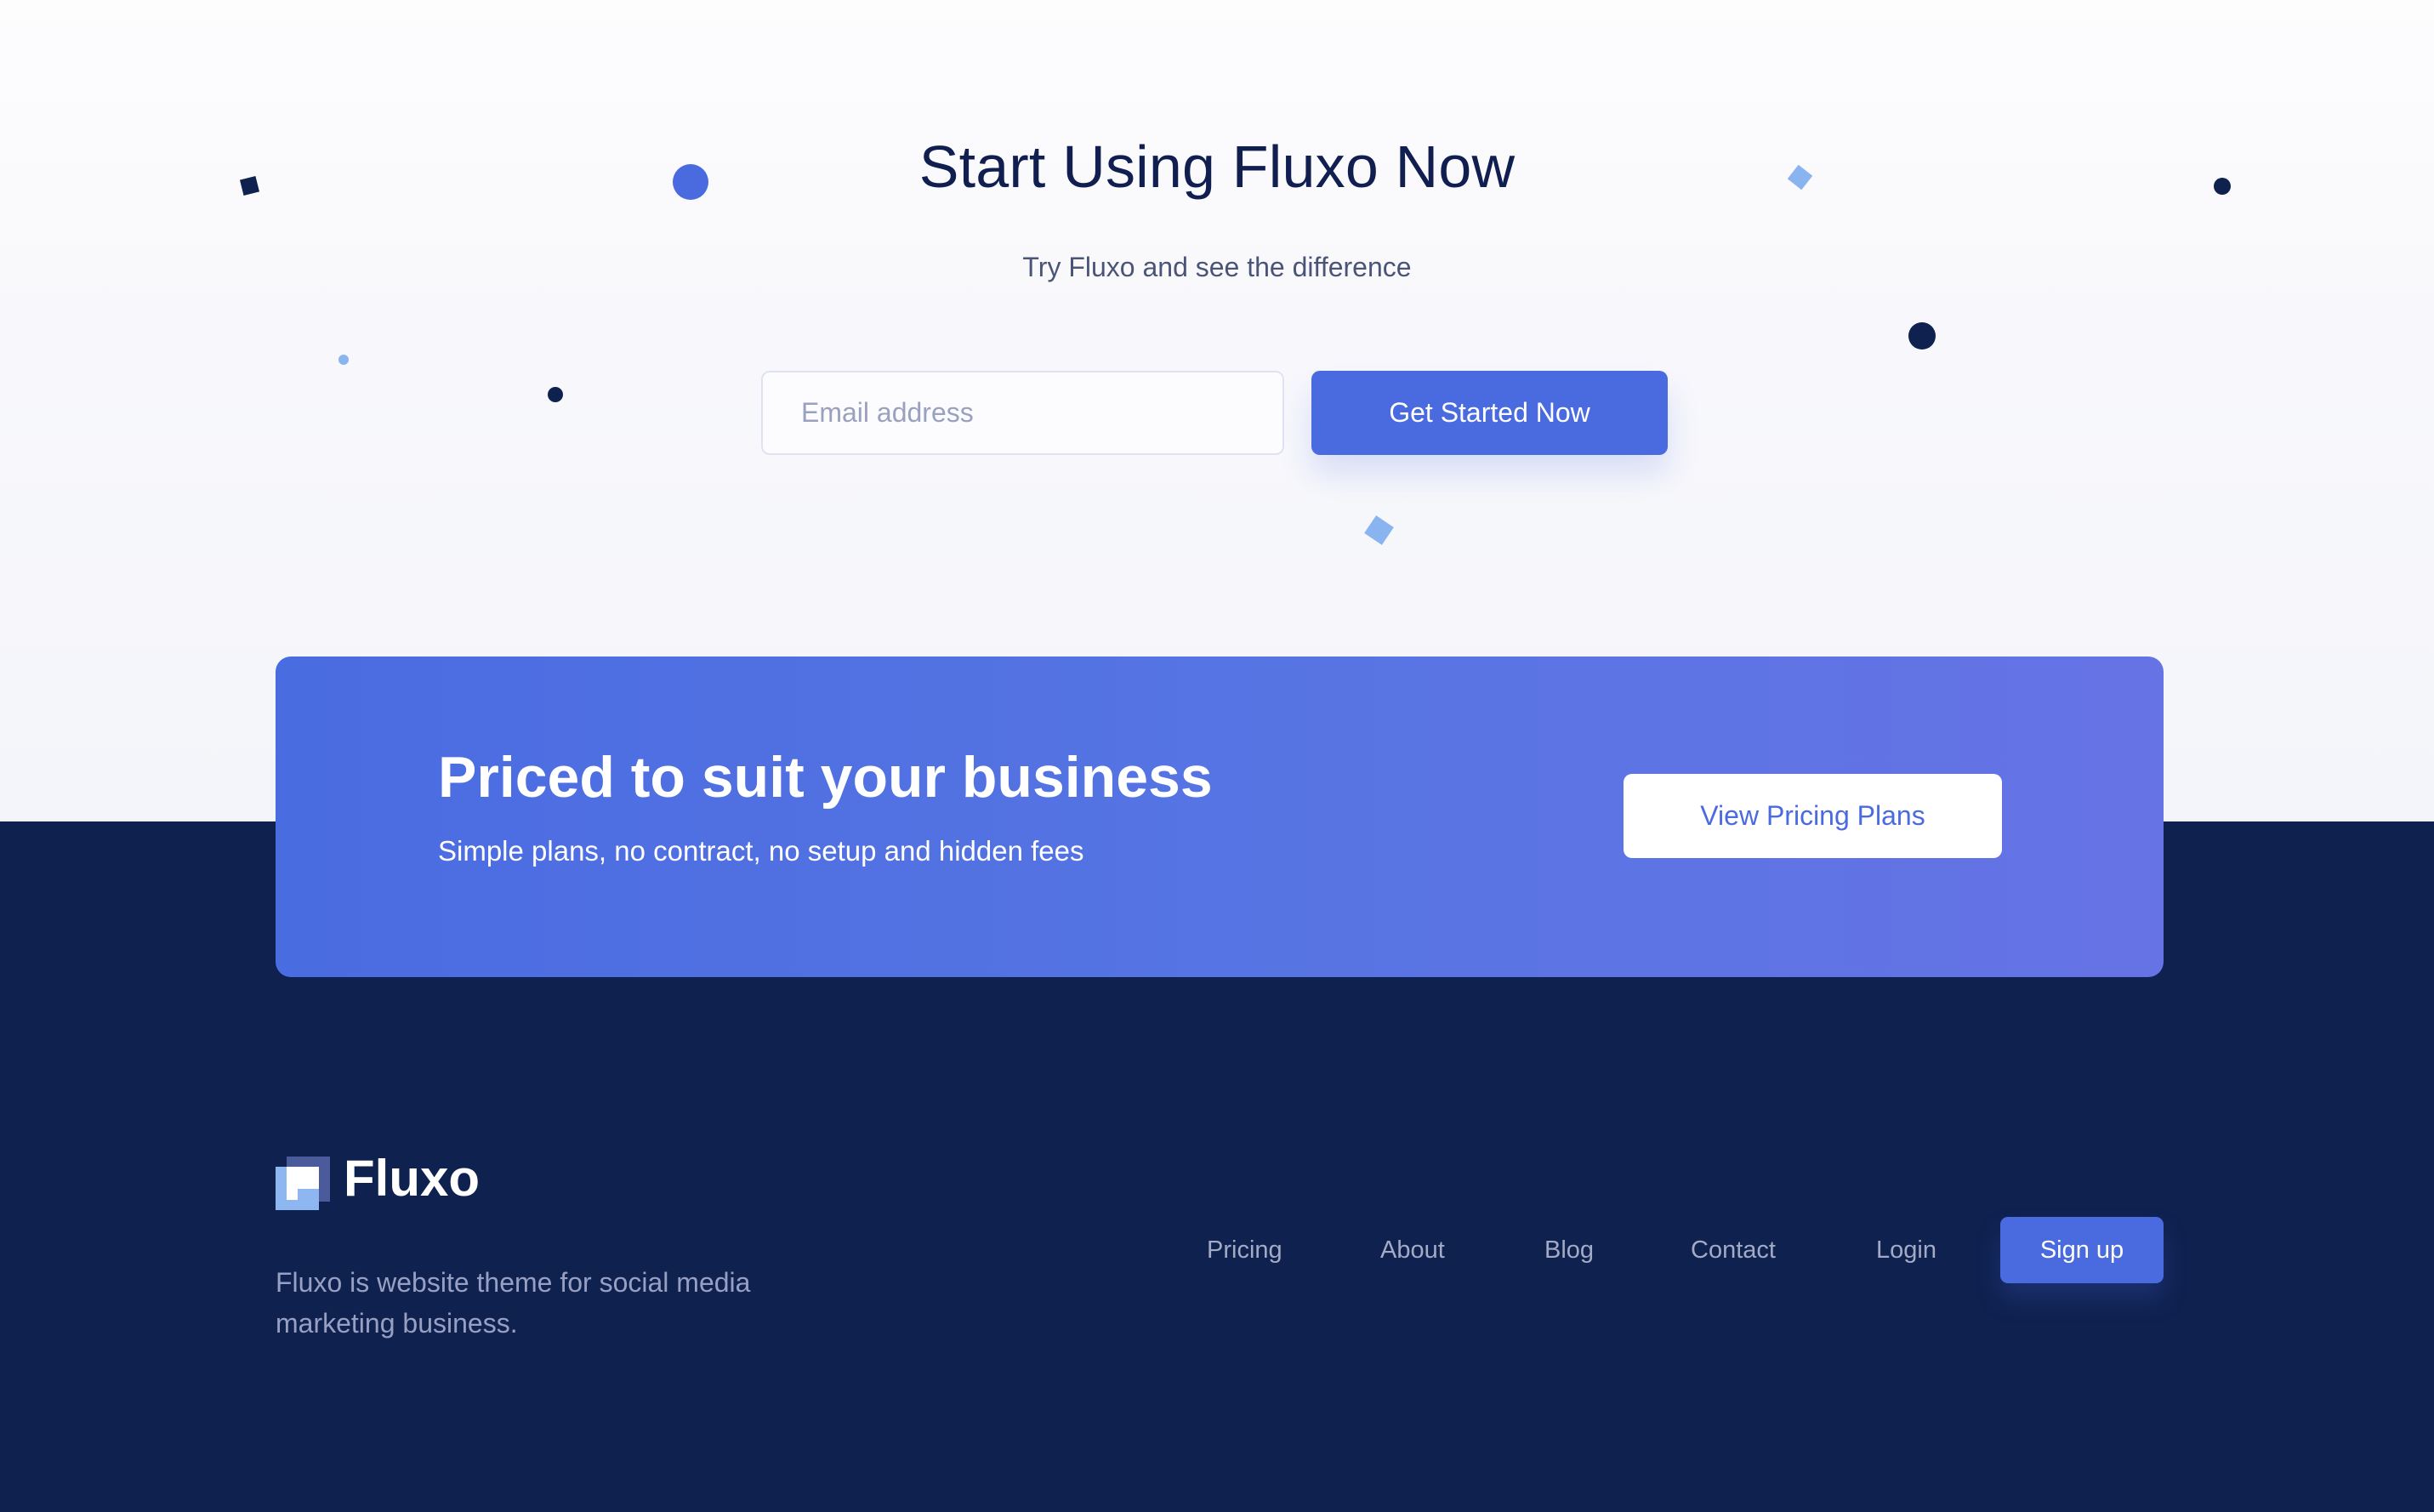  I want to click on hero-title: Start Using Fluxo Now, so click(1217, 167).